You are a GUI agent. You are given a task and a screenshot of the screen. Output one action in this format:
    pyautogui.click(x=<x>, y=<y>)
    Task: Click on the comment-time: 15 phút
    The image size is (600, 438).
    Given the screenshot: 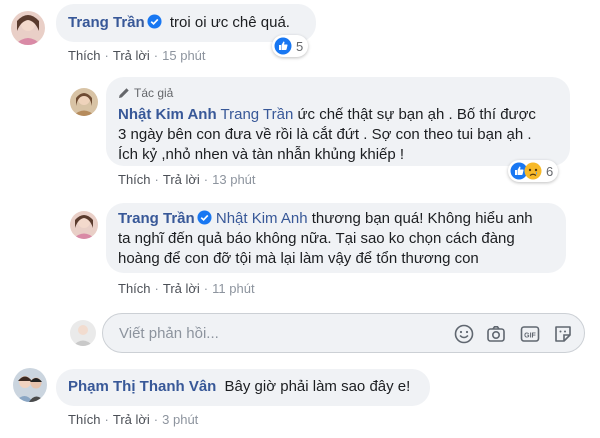 What is the action you would take?
    pyautogui.click(x=183, y=55)
    